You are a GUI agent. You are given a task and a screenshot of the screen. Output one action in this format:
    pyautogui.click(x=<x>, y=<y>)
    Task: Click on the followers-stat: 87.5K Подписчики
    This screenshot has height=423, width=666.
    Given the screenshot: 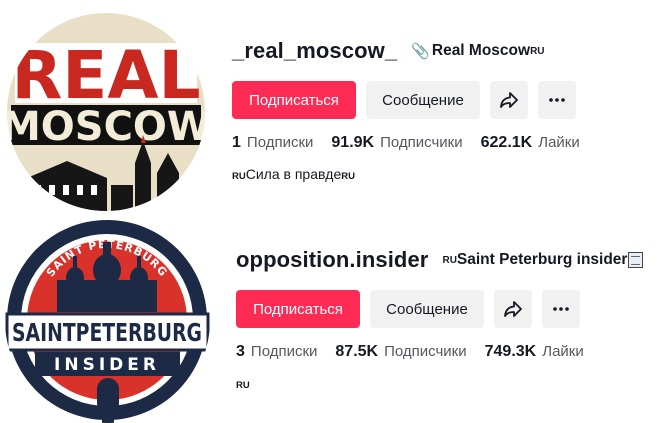 What is the action you would take?
    pyautogui.click(x=400, y=352)
    